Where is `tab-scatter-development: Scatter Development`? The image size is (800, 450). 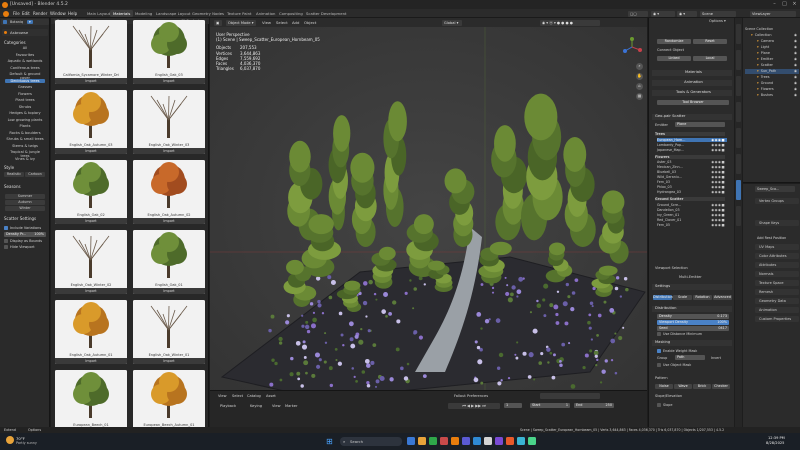
tab-scatter-development: Scatter Development is located at coordinates (326, 13).